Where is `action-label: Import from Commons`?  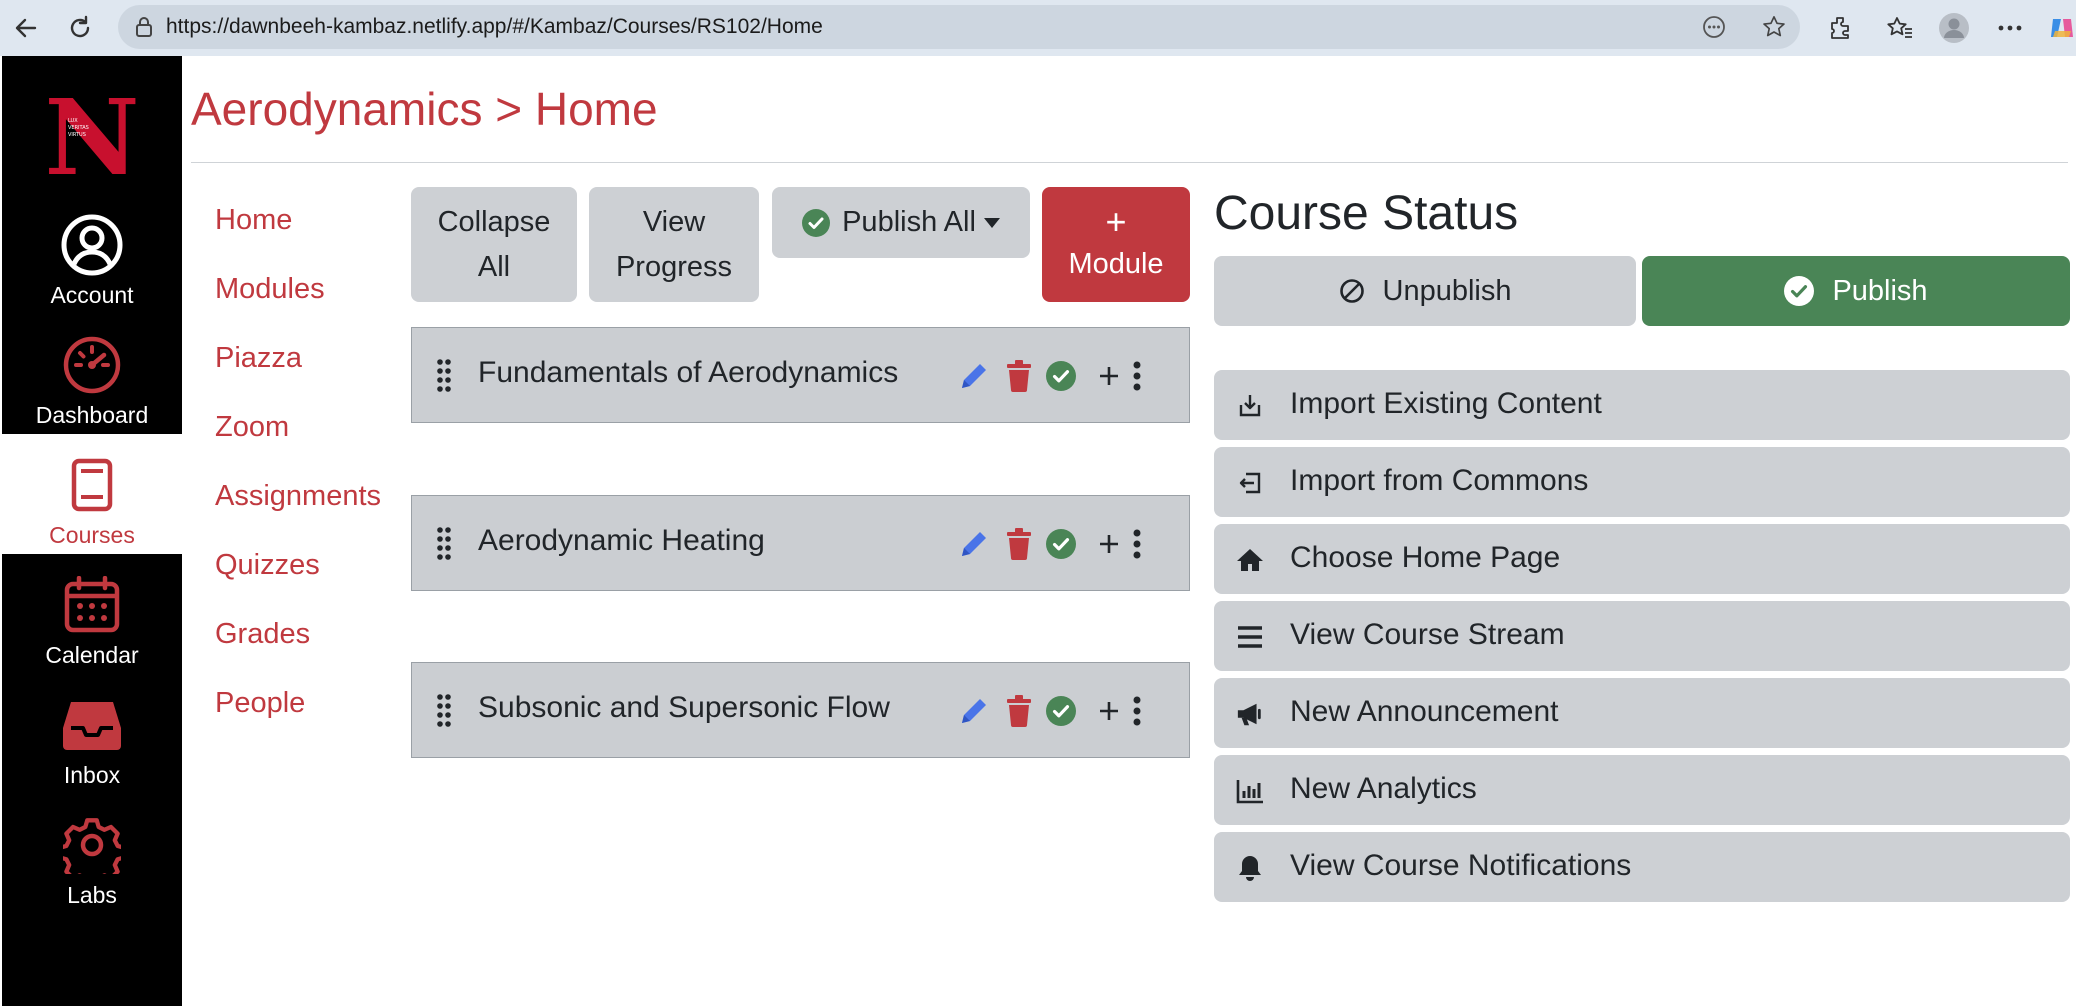
action-label: Import from Commons is located at coordinates (1439, 480).